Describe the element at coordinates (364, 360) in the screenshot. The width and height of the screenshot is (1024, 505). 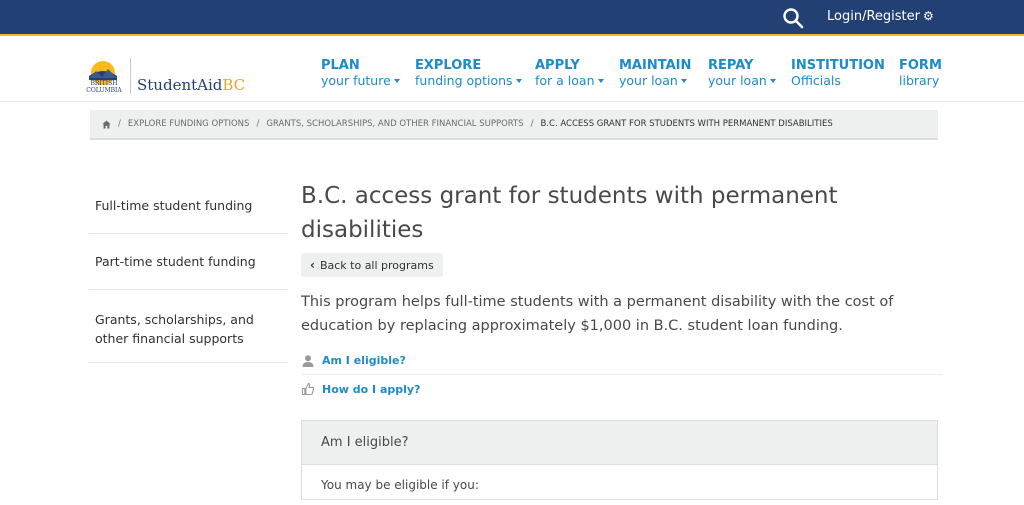
I see `am-i-eligible-link: Am I eligible?` at that location.